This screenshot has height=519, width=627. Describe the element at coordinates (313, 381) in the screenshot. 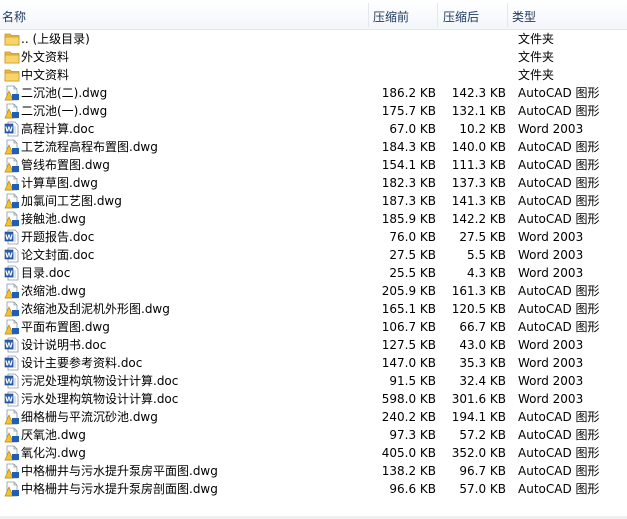

I see `file-row: W 污泥处理构筑物设计计算.doc 91.5 KB 32.4 KB Word 2003` at that location.